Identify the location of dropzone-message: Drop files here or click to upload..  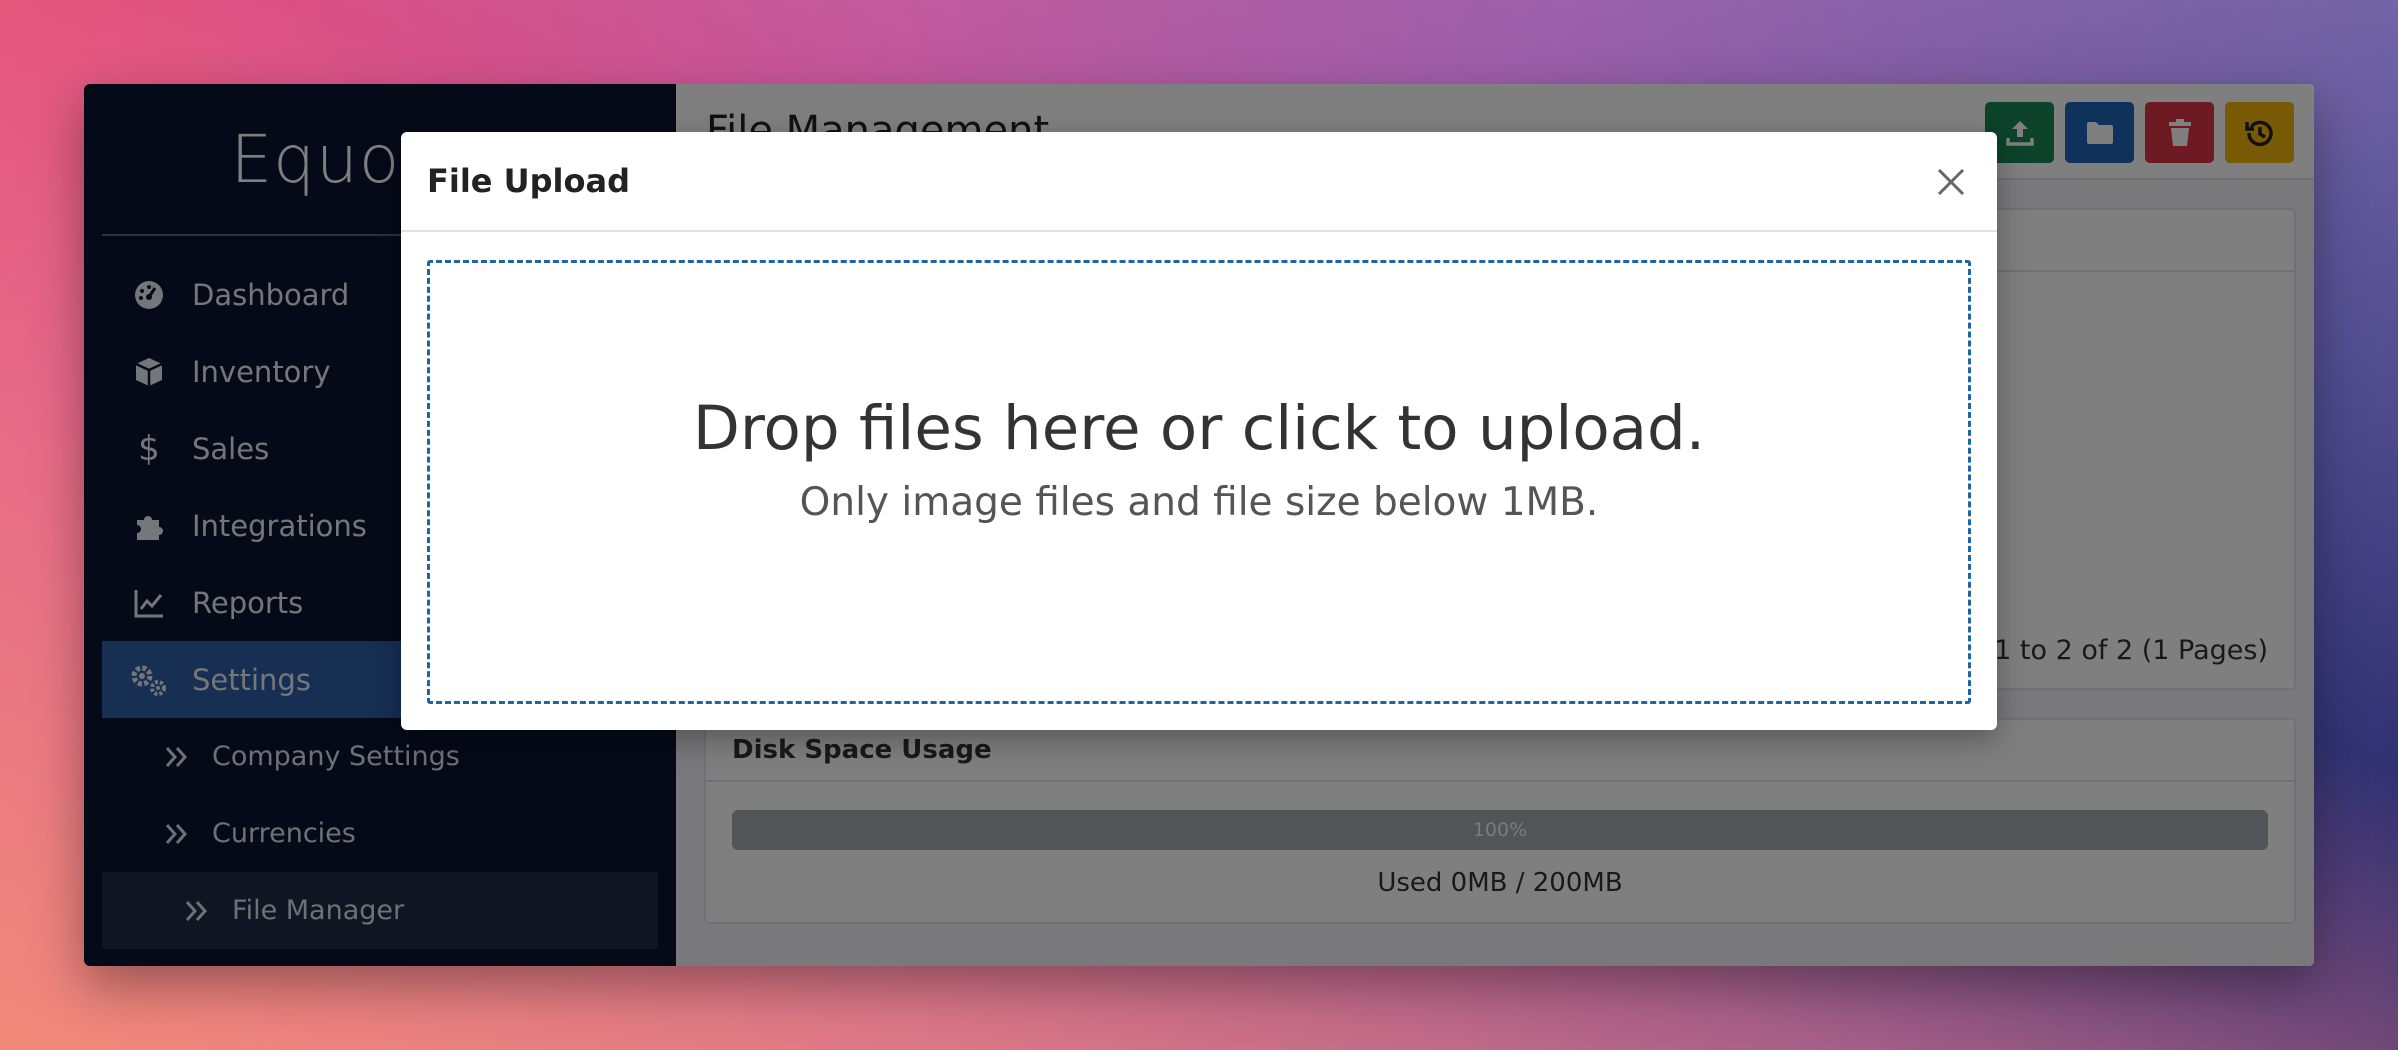
(1199, 428).